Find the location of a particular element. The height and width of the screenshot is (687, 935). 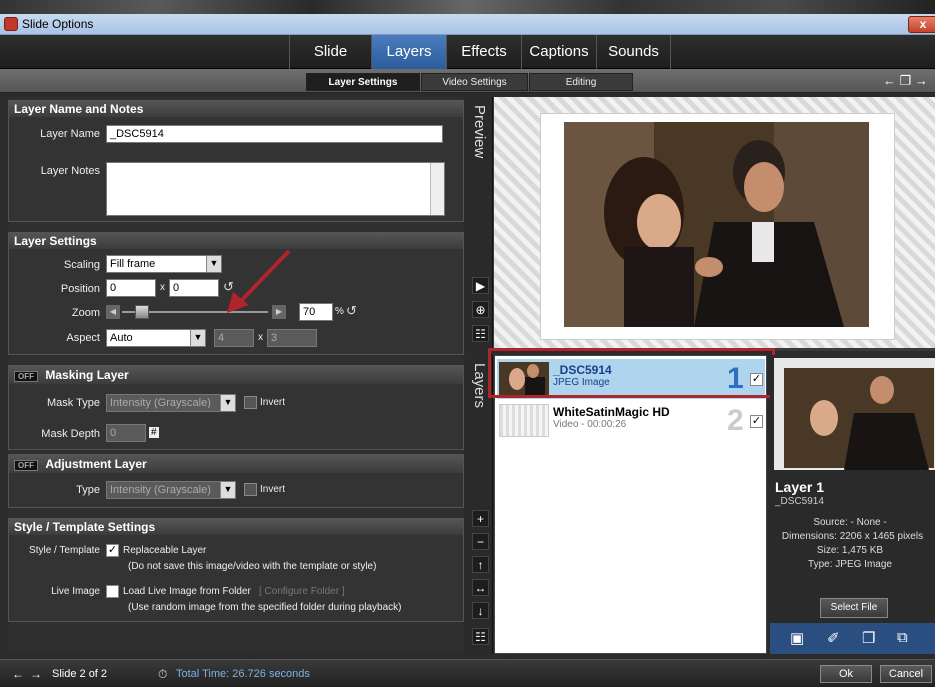

duplicate-icon: ❐ is located at coordinates (868, 638).